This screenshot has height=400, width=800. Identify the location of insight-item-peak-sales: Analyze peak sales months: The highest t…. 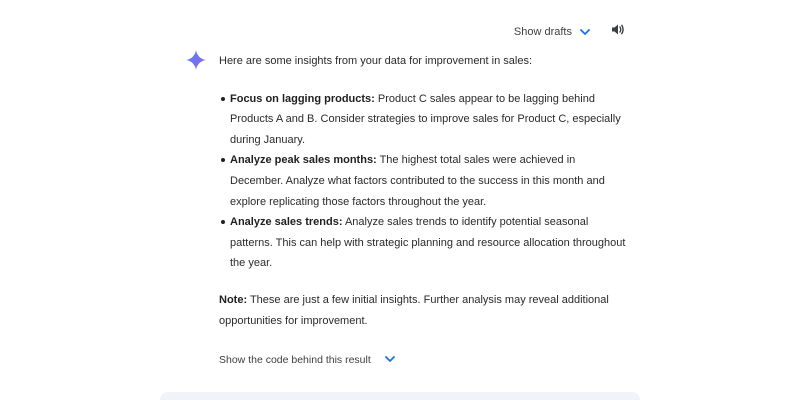
(425, 181).